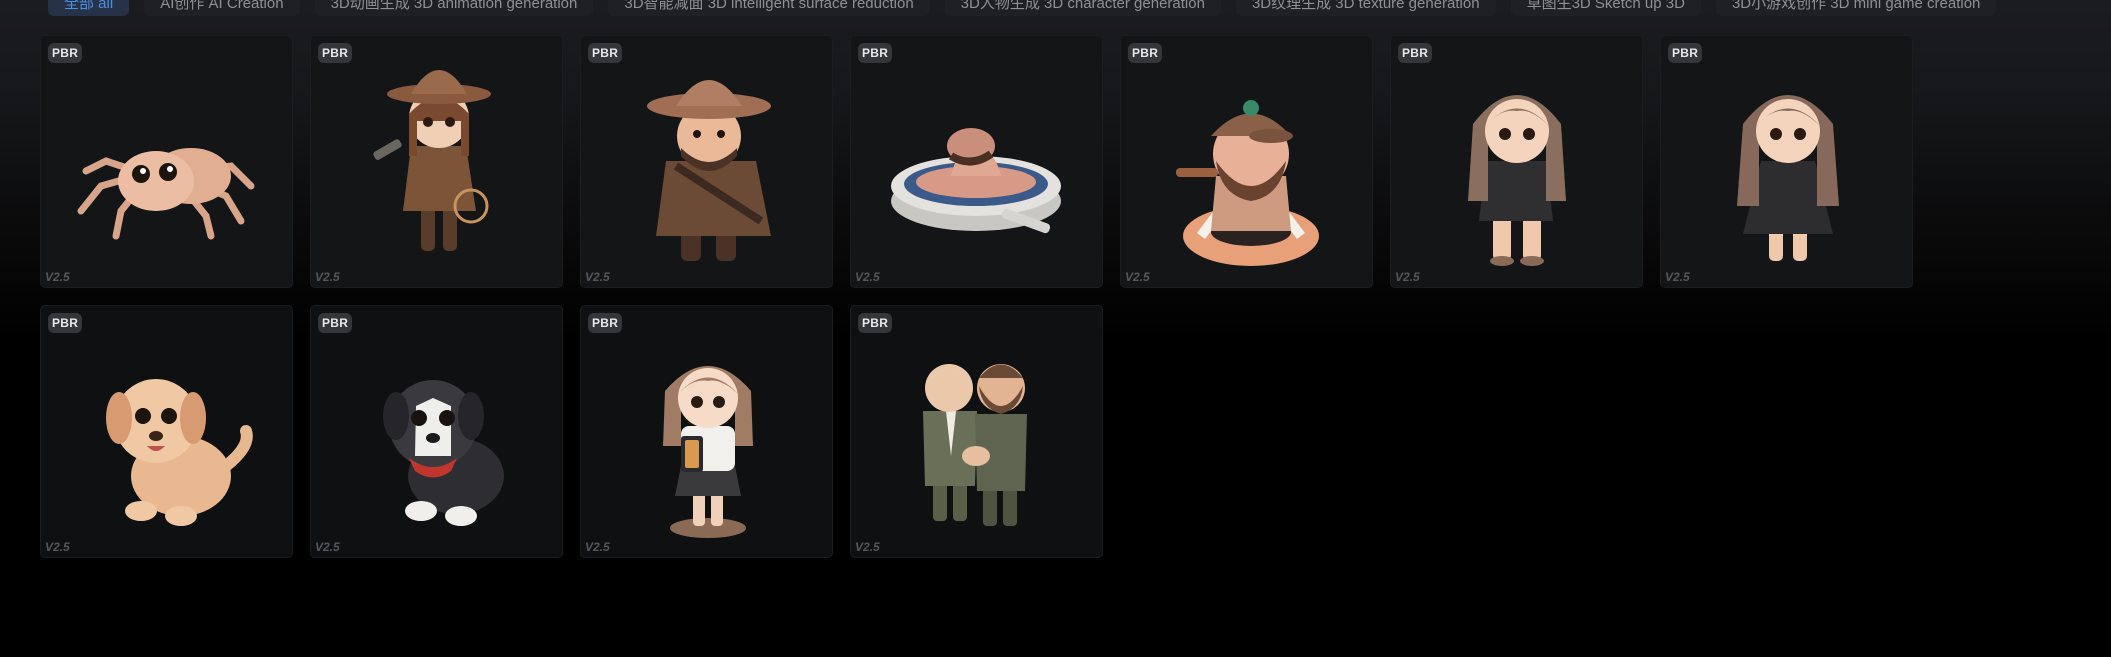 The width and height of the screenshot is (2111, 657). Describe the element at coordinates (89, 8) in the screenshot. I see `tab-all: 全部 all` at that location.